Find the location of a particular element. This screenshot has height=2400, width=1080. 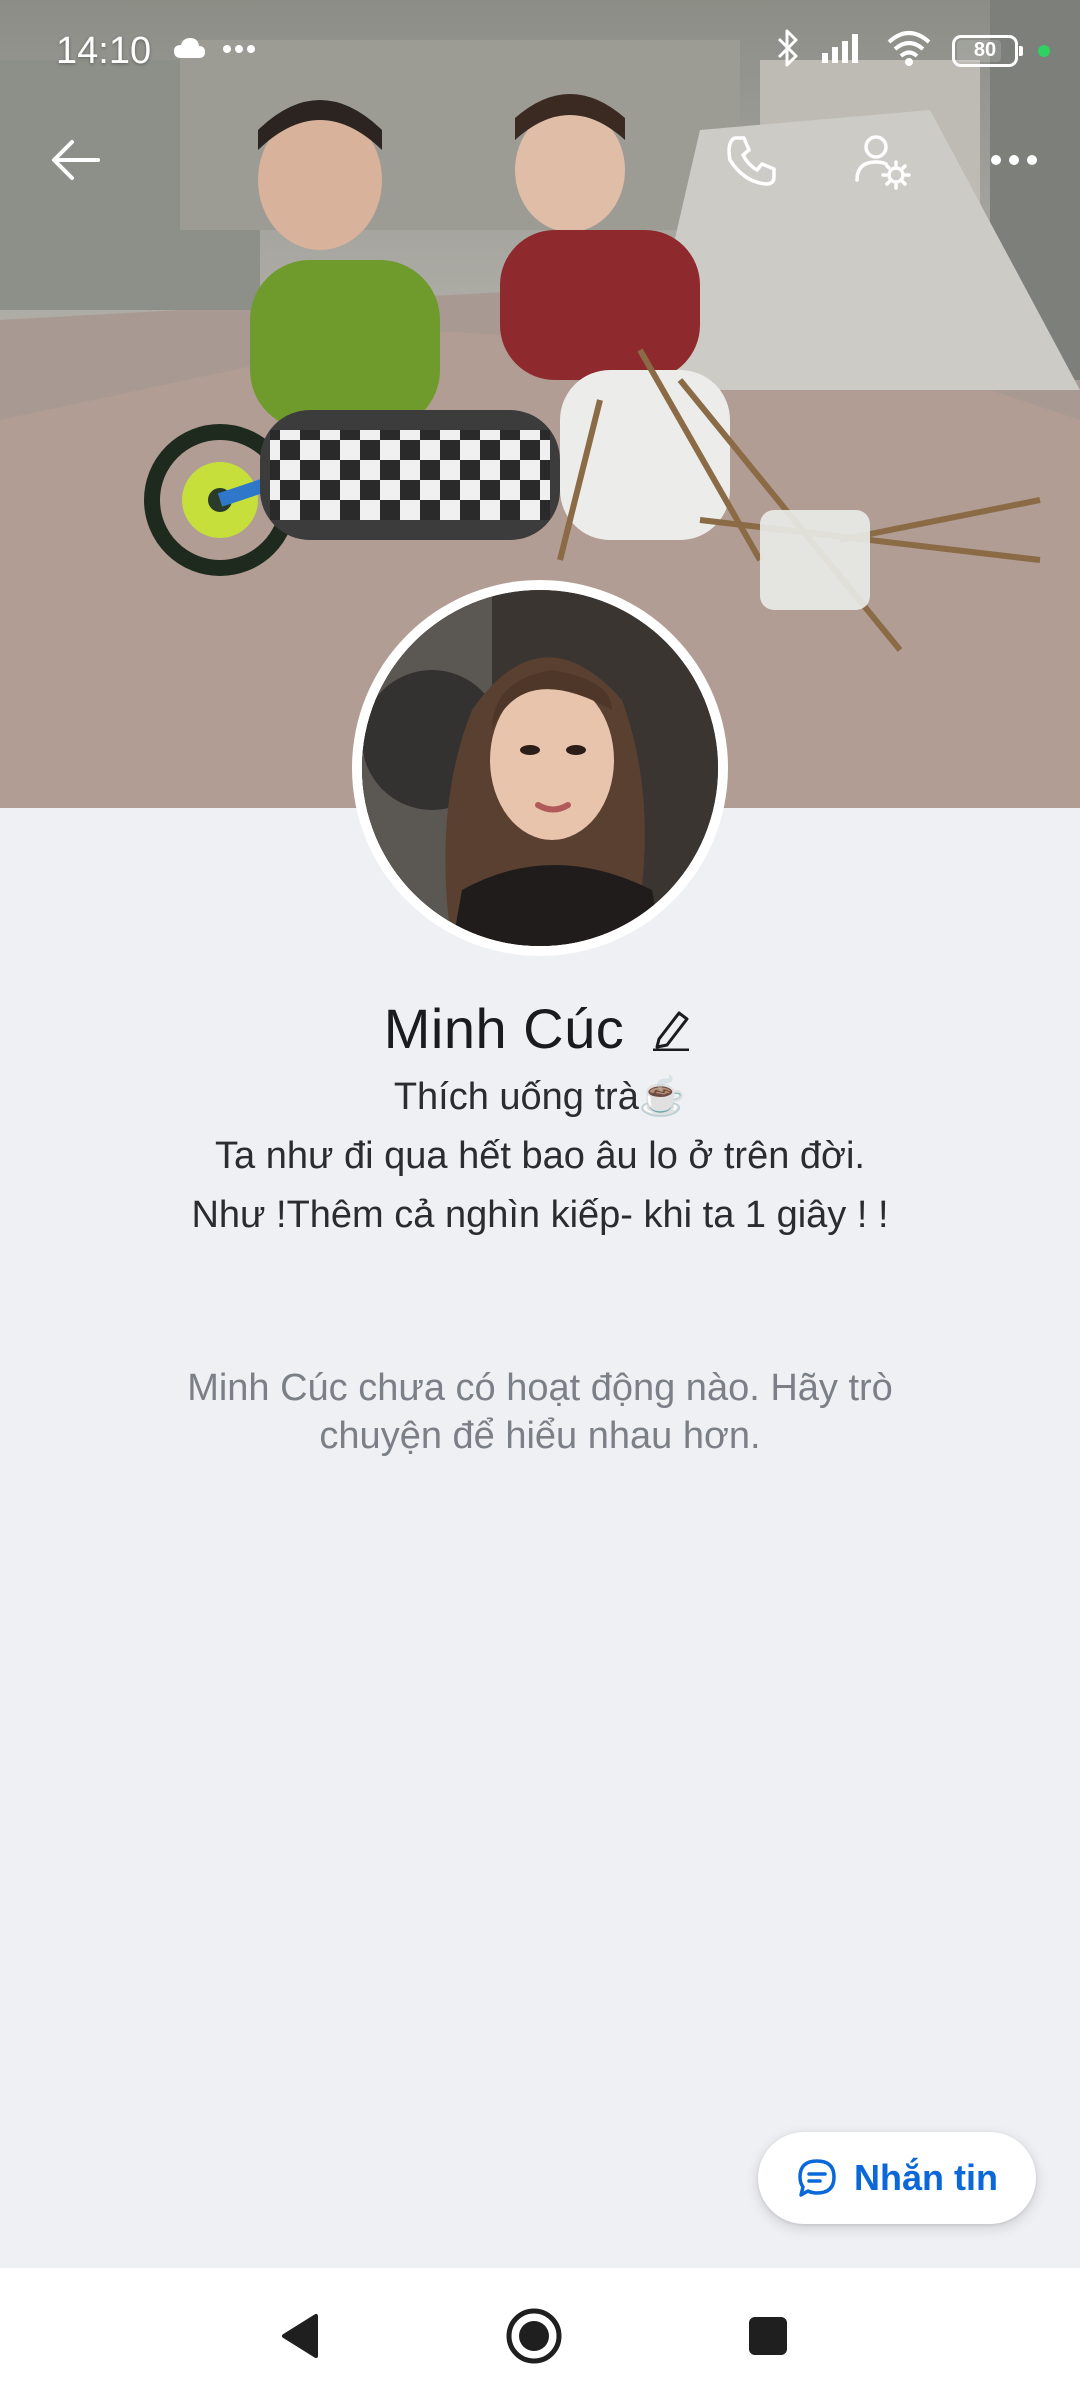

status-bar: 14:10 80 is located at coordinates (540, 54).